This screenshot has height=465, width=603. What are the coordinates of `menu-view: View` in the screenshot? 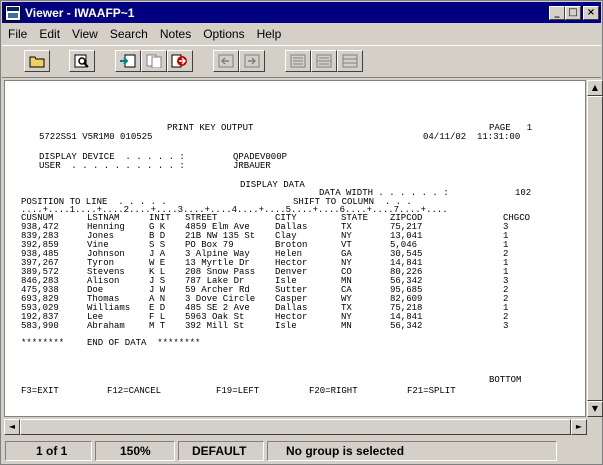 It's located at (85, 34).